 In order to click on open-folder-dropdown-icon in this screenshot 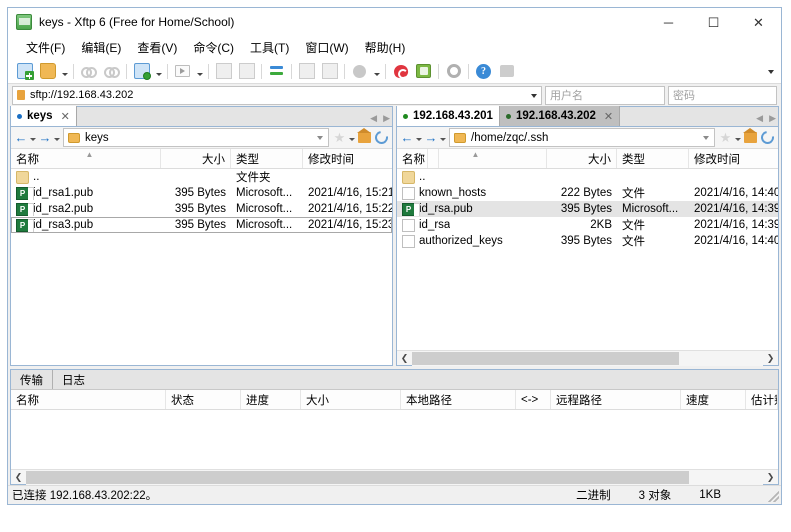, I will do `click(64, 71)`.